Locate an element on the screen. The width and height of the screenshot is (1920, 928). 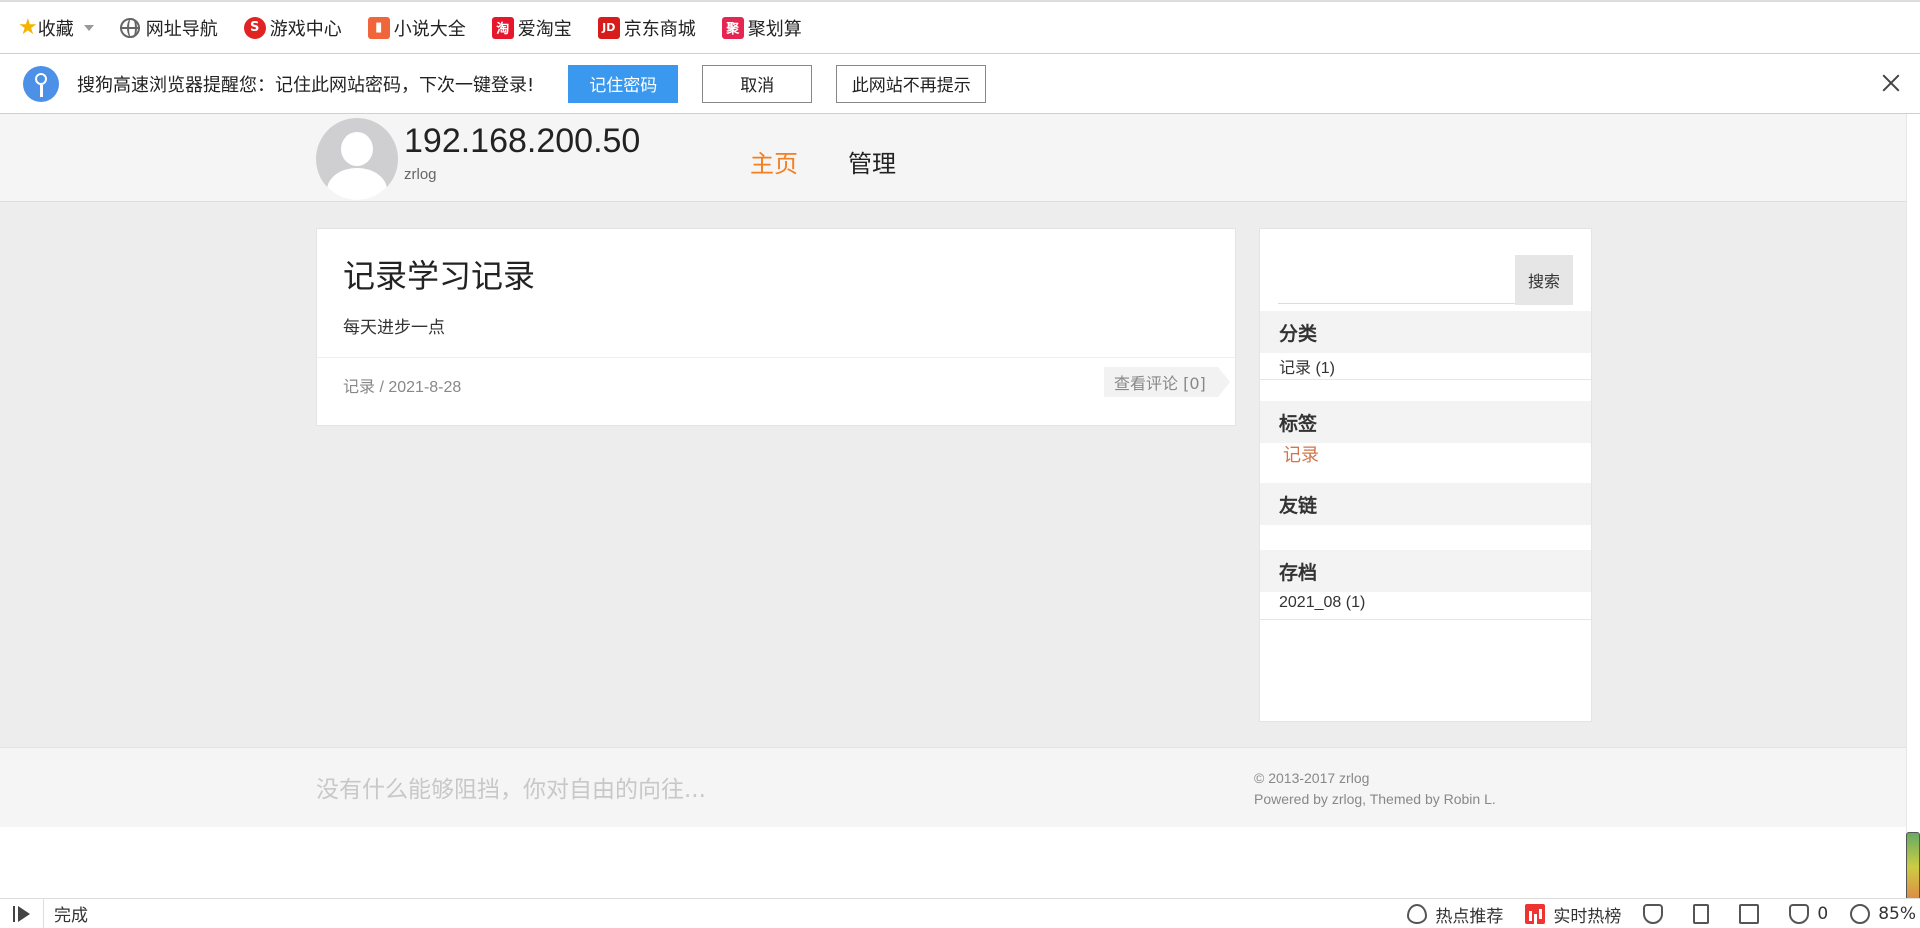
bookmark-game: S 游戏中心 is located at coordinates (292, 28).